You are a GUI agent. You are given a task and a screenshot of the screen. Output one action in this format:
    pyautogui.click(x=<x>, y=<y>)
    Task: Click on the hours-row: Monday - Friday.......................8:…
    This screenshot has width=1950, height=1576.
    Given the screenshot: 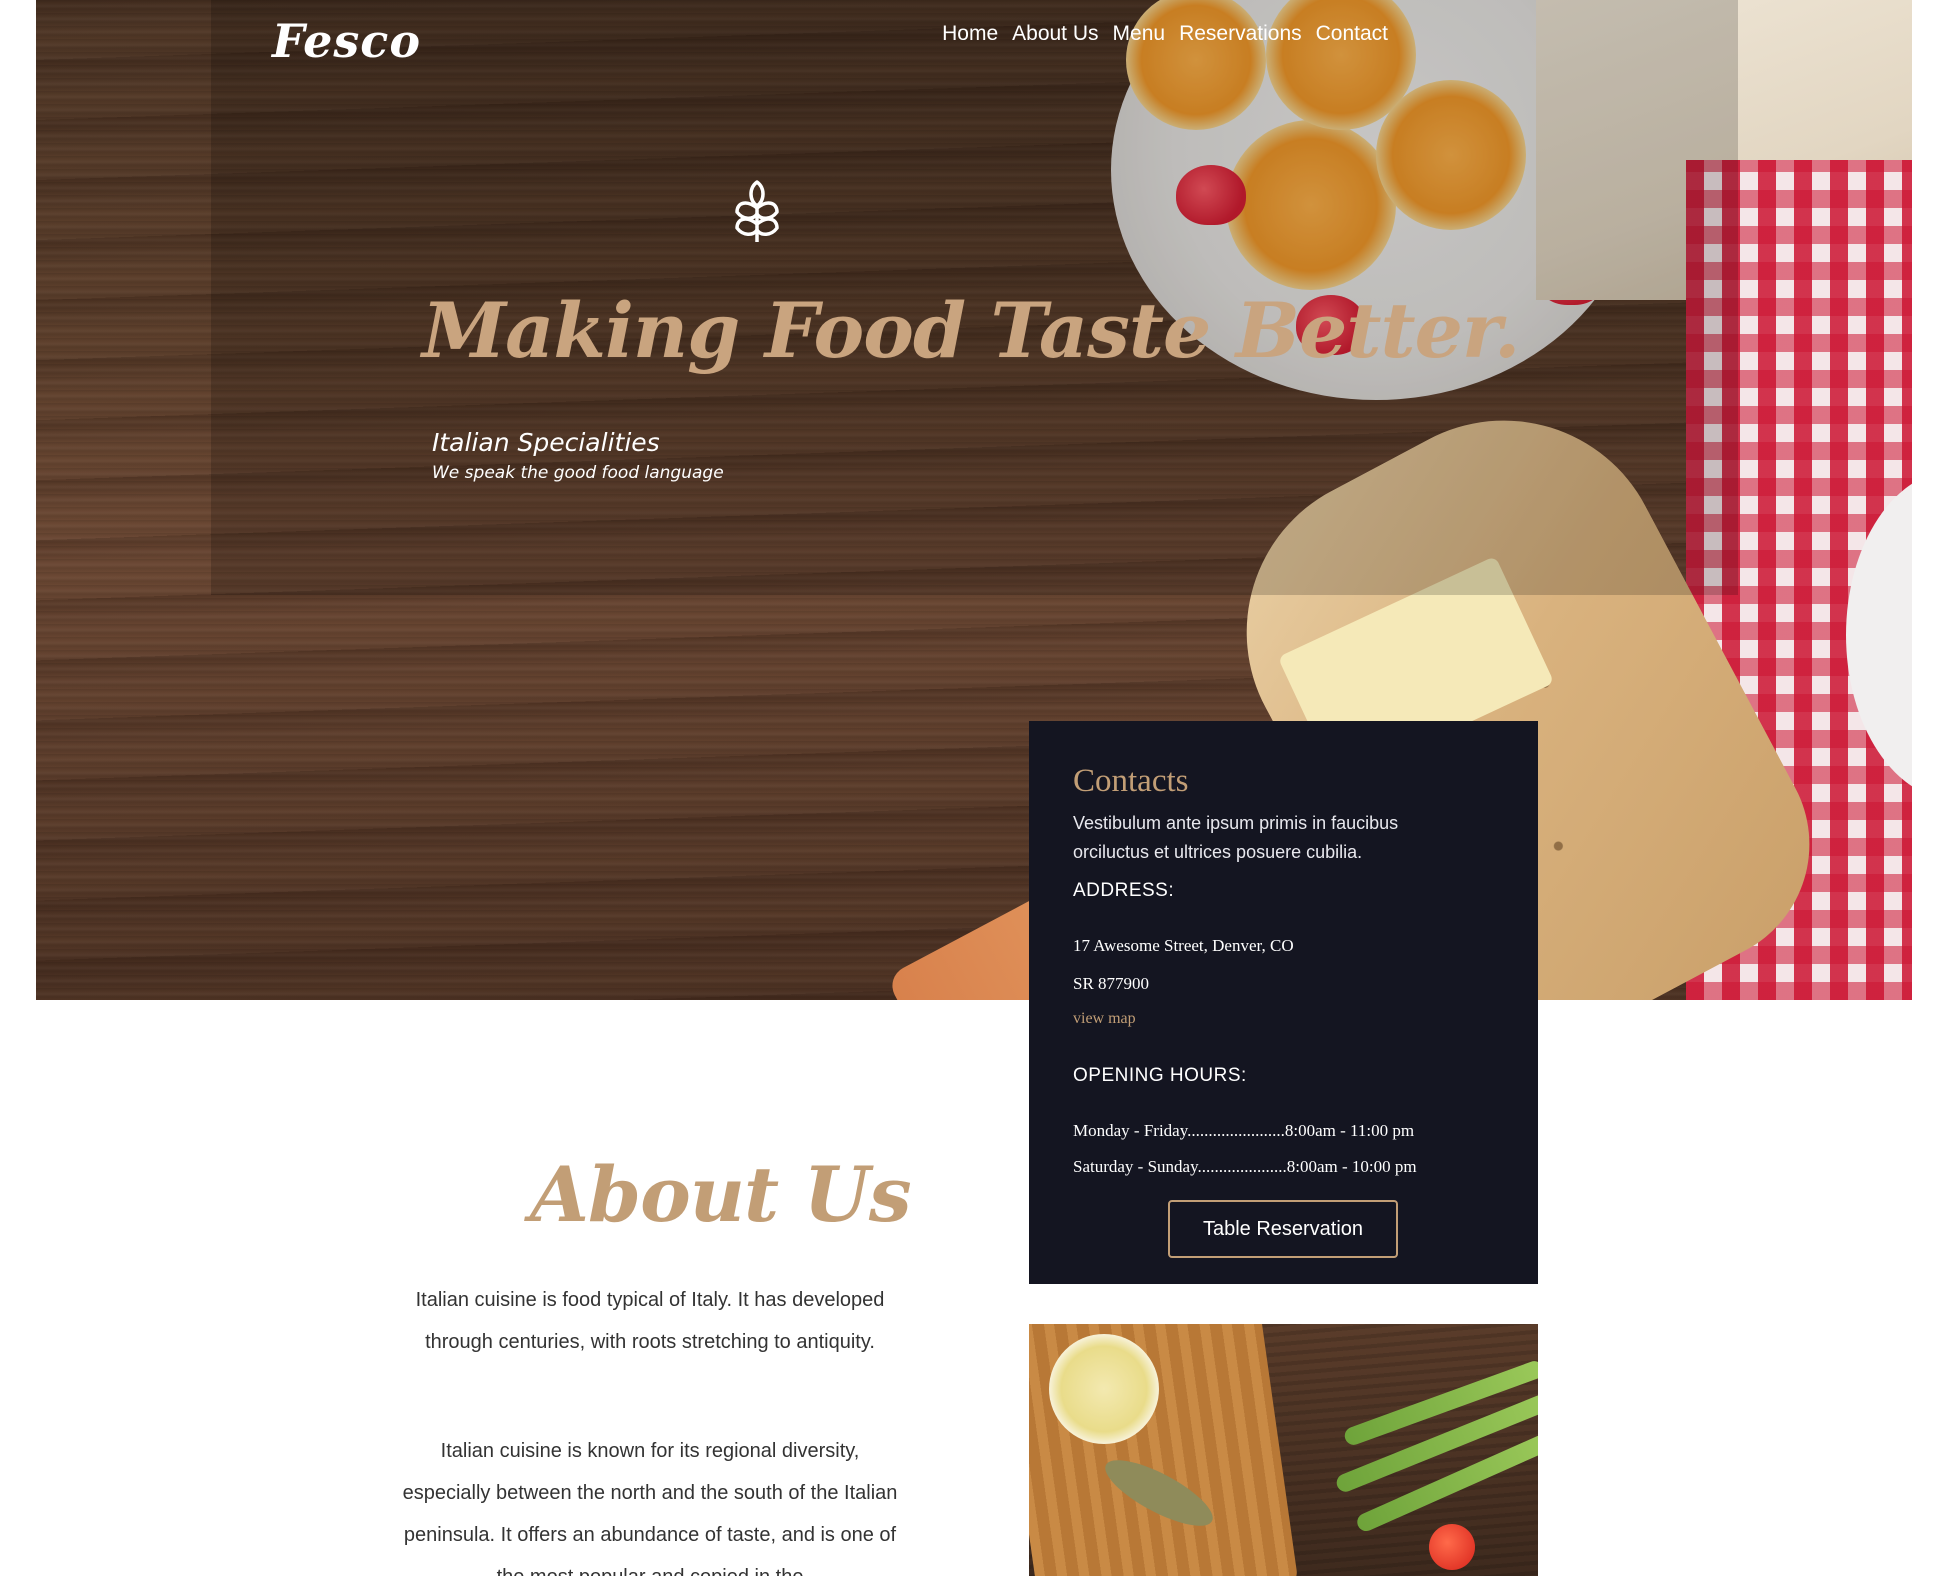 What is the action you would take?
    pyautogui.click(x=1244, y=1130)
    